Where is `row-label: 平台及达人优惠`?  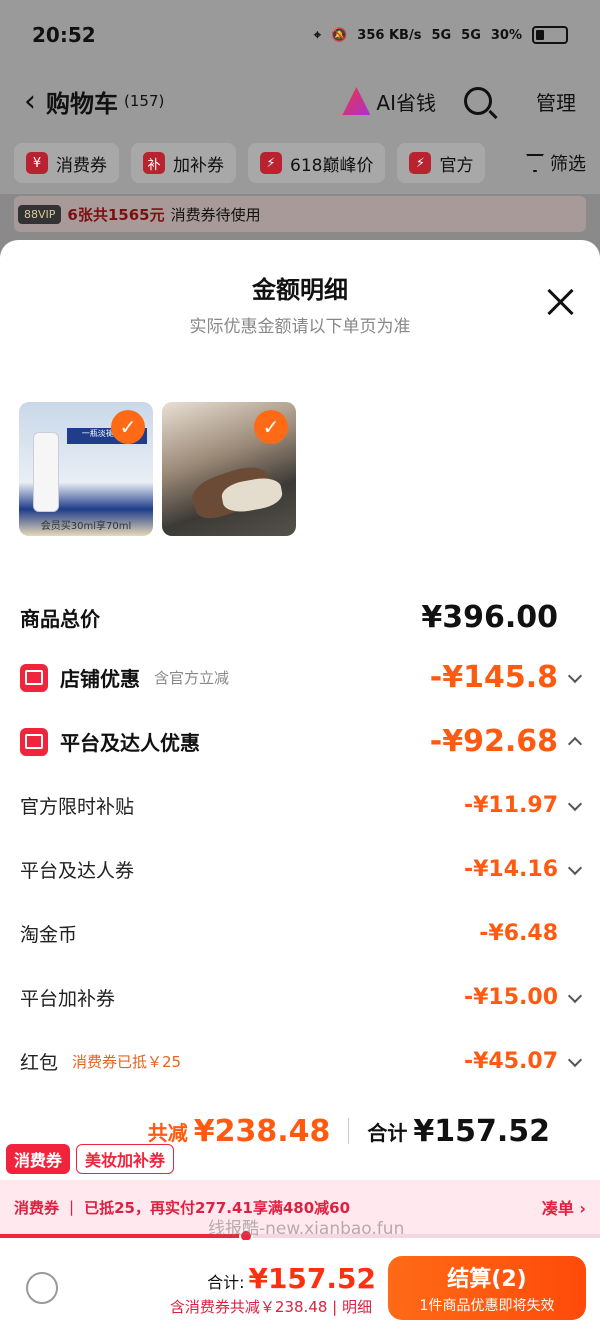
row-label: 平台及达人优惠 is located at coordinates (130, 743).